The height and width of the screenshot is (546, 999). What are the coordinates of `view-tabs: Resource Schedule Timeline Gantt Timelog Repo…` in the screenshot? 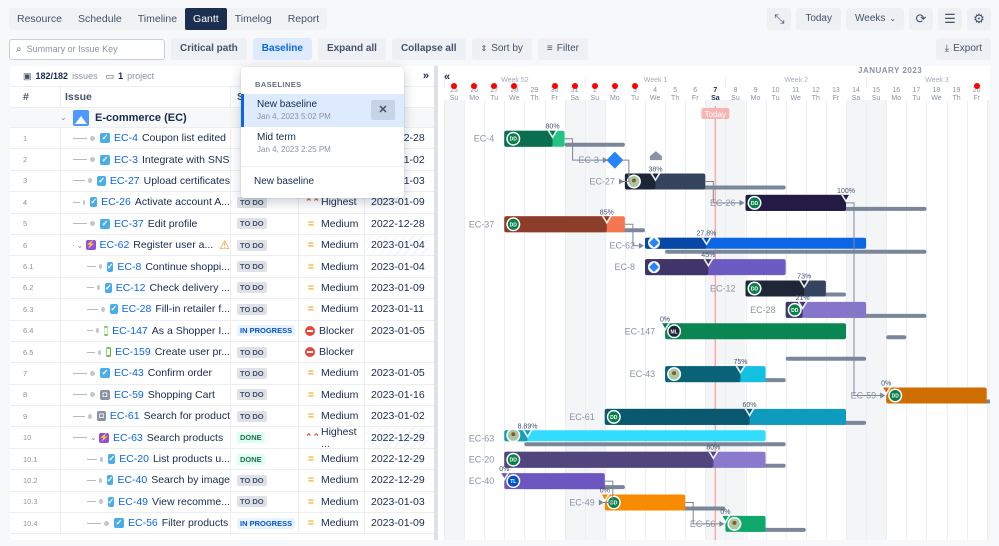 It's located at (168, 19).